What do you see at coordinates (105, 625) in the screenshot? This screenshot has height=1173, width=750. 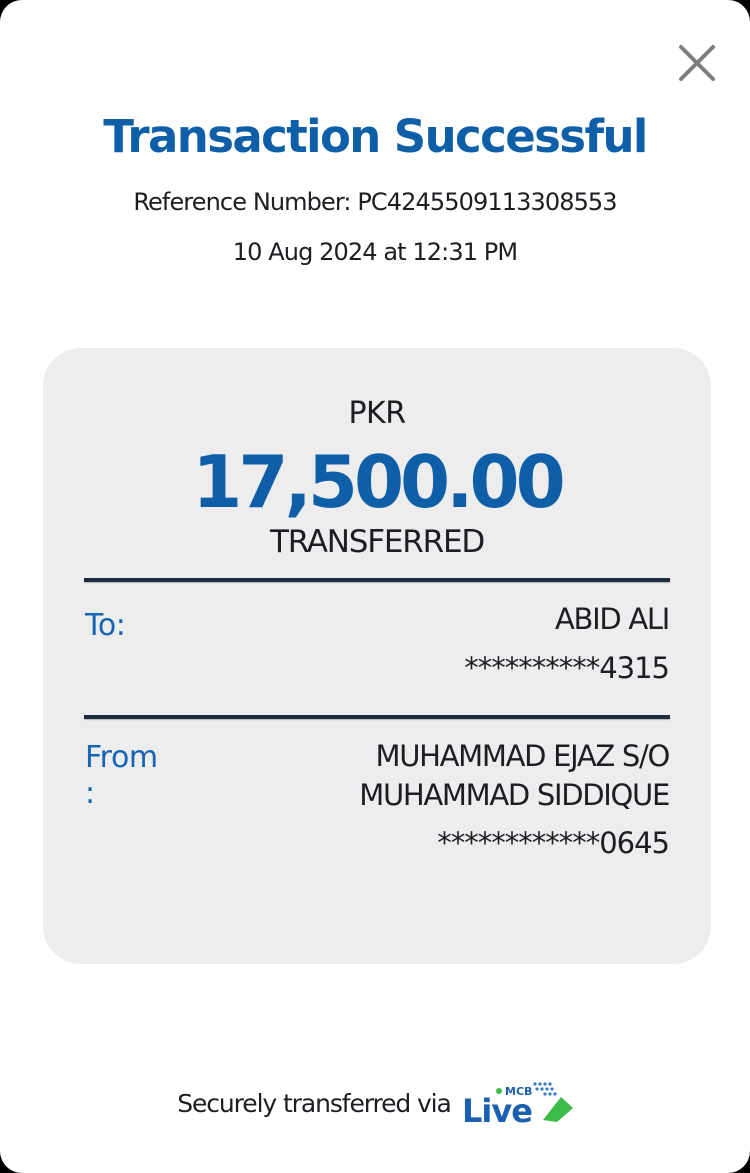 I see `to-label: To:` at bounding box center [105, 625].